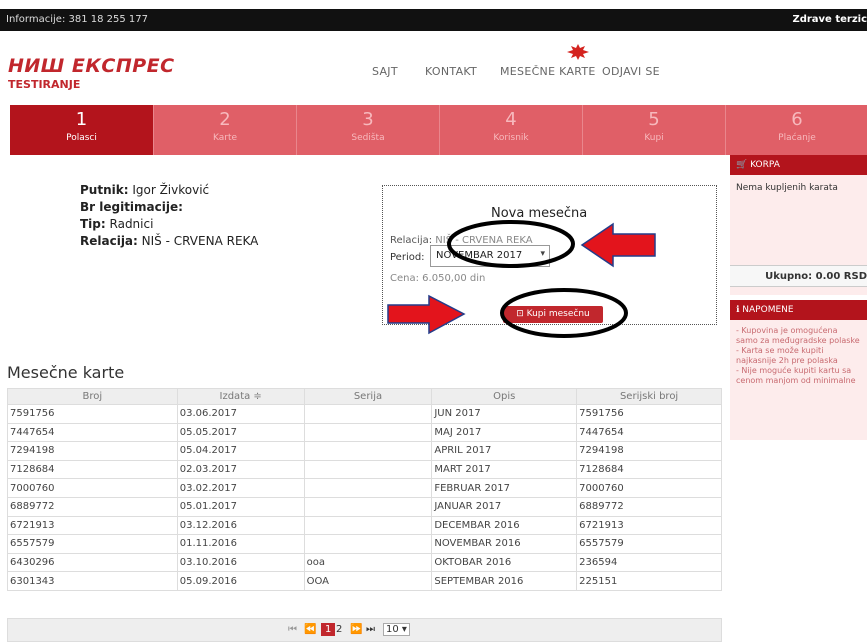  I want to click on table-row: 7000760 03.02.2017 FEBRUAR 2017 7000760, so click(364, 488).